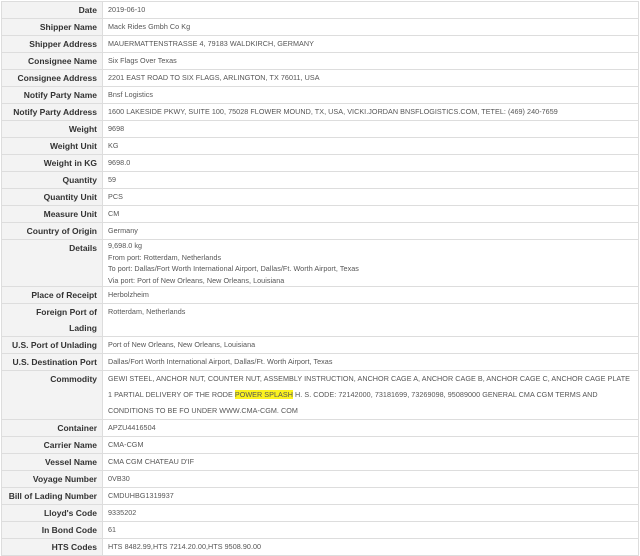  Describe the element at coordinates (370, 10) in the screenshot. I see `row-value: 2019-06-10` at that location.